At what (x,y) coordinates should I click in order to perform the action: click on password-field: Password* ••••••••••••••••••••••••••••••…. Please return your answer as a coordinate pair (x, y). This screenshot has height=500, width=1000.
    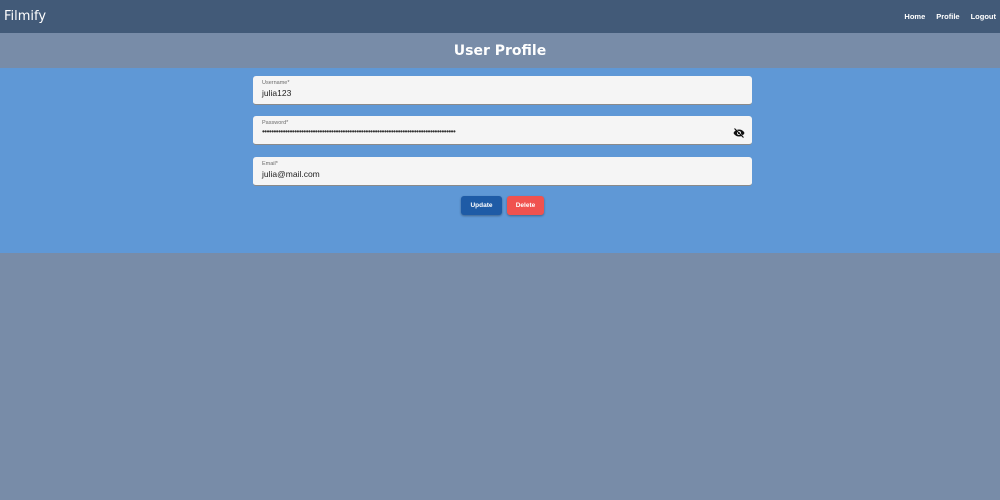
    Looking at the image, I should click on (502, 130).